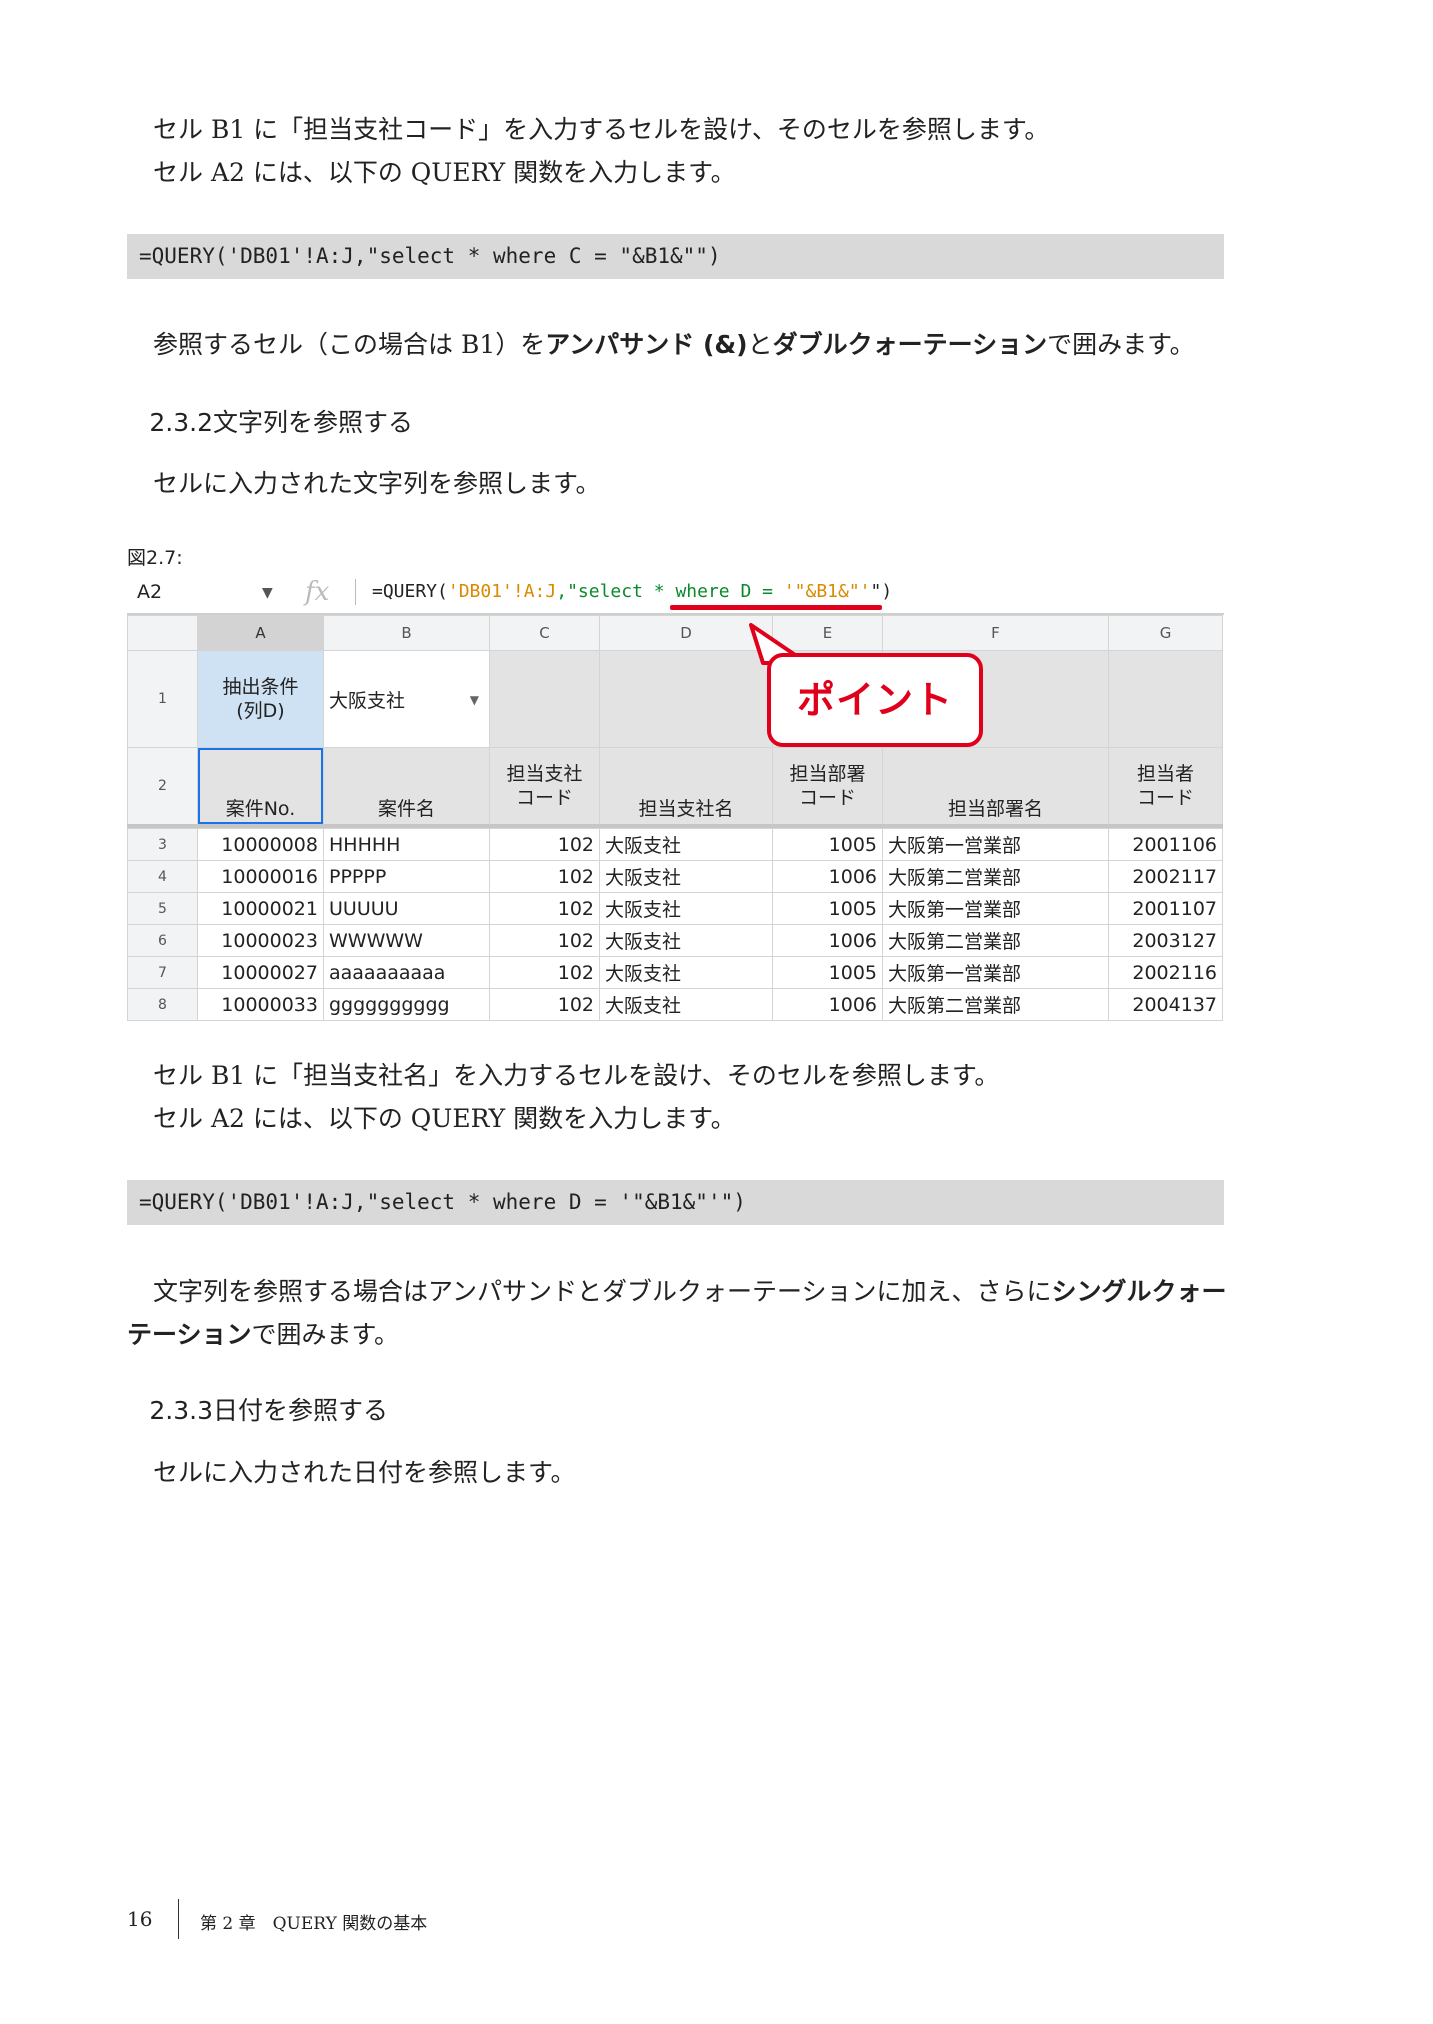  I want to click on cell-g: 2001106, so click(1165, 844).